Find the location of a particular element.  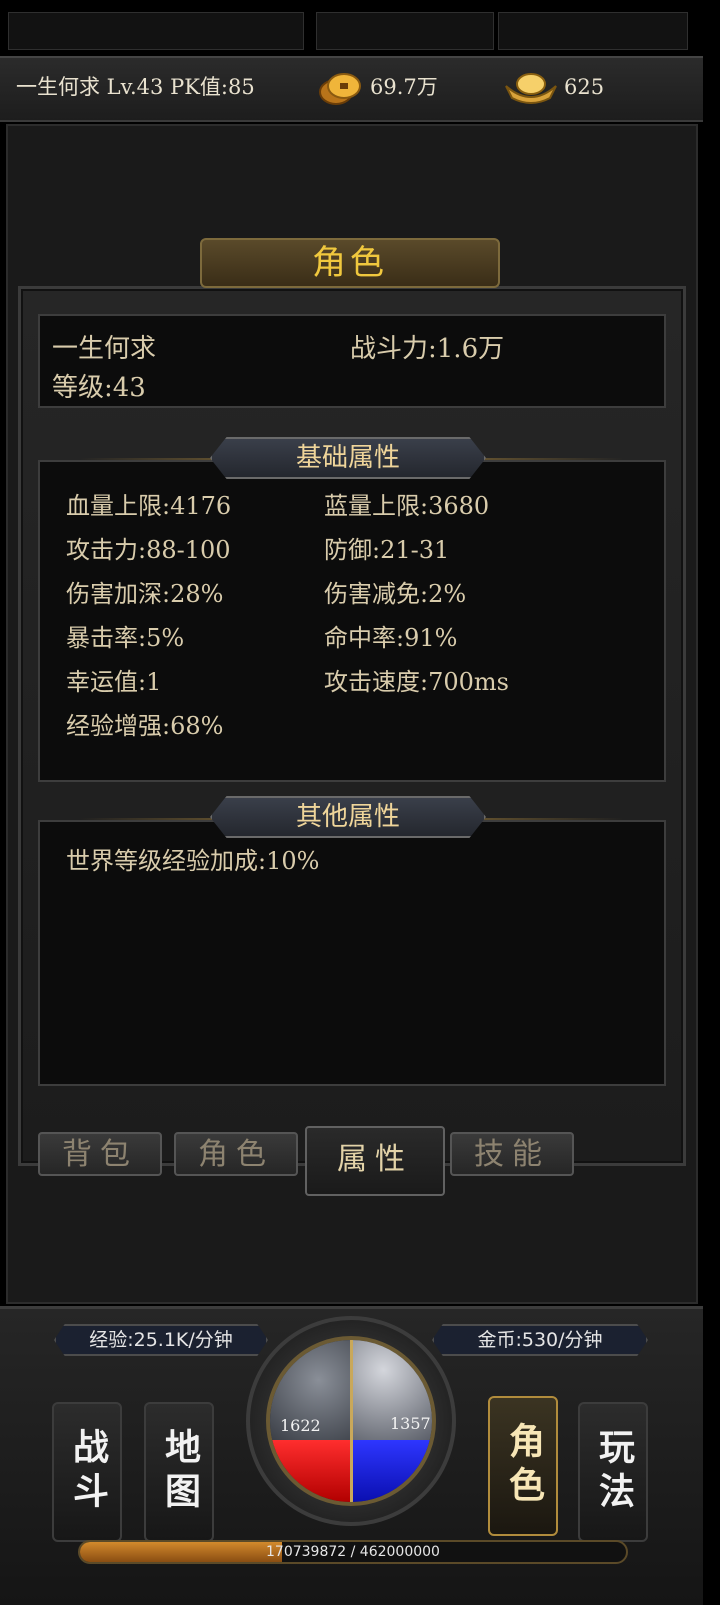

mp-orb-fill is located at coordinates (391, 1471).